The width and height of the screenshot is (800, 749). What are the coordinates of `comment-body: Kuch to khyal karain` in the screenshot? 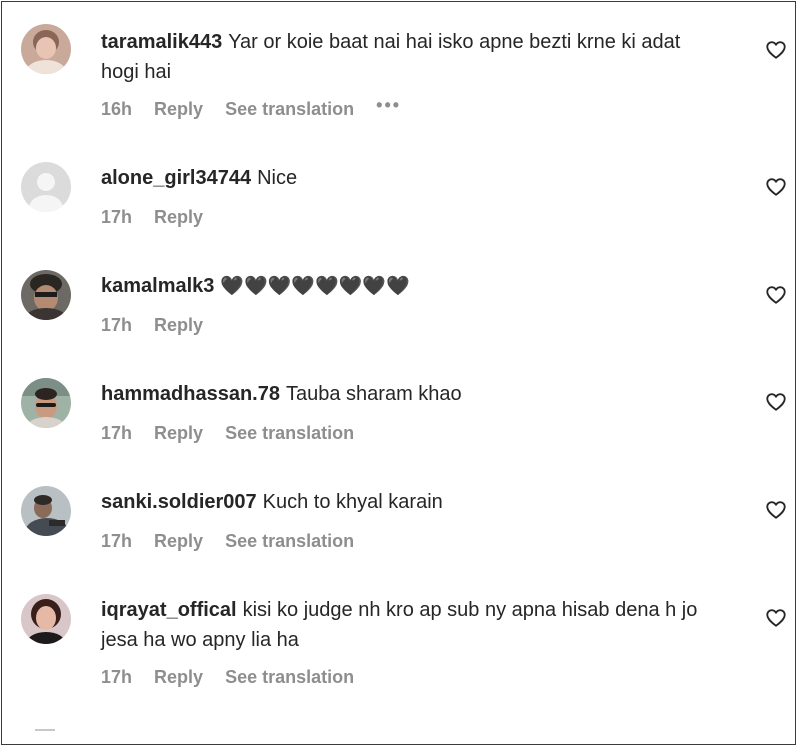 It's located at (352, 502).